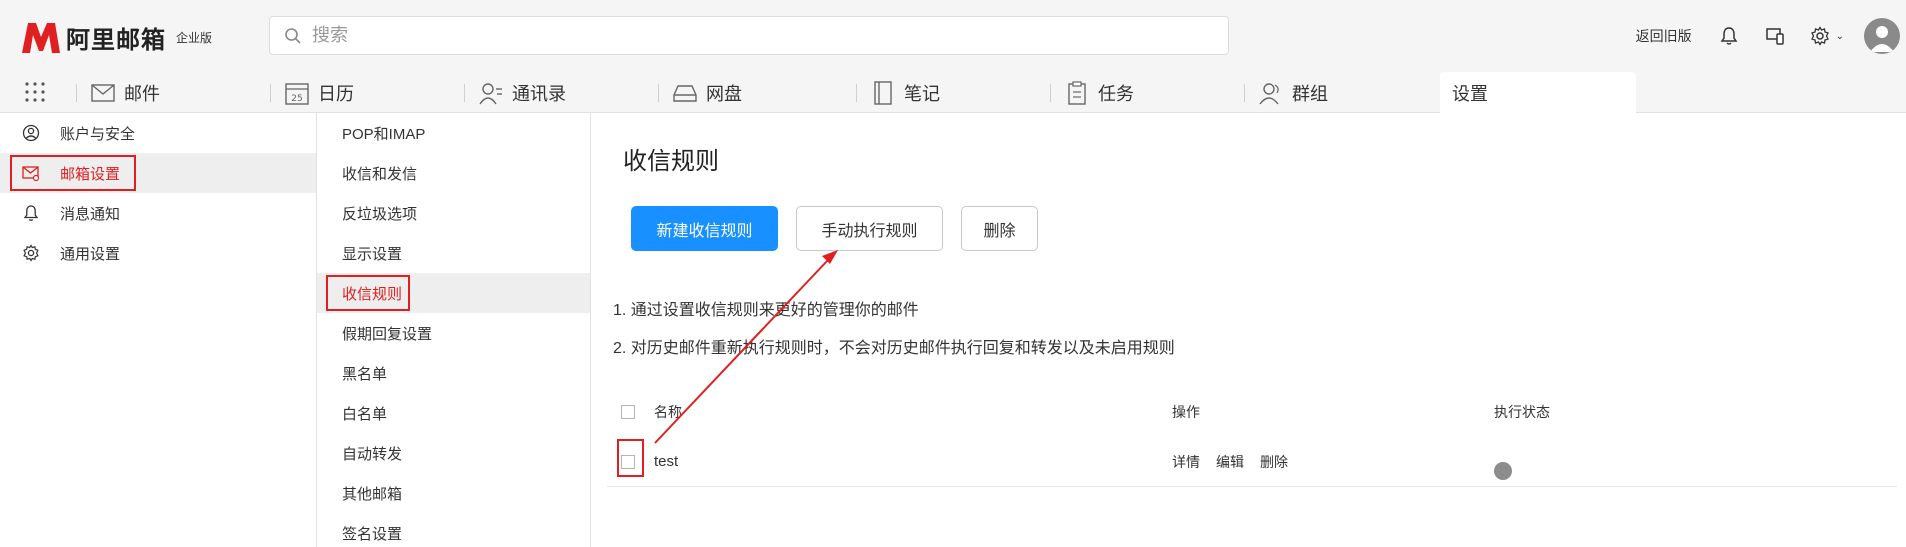 The width and height of the screenshot is (1906, 547). What do you see at coordinates (453, 453) in the screenshot?
I see `submenu-item-auto-forward: 自动转发` at bounding box center [453, 453].